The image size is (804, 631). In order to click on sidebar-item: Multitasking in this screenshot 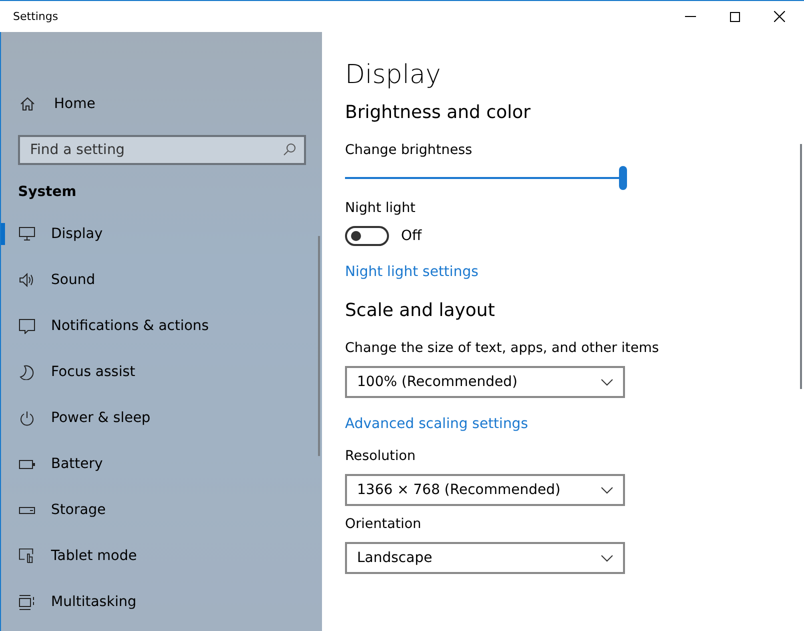, I will do `click(161, 602)`.